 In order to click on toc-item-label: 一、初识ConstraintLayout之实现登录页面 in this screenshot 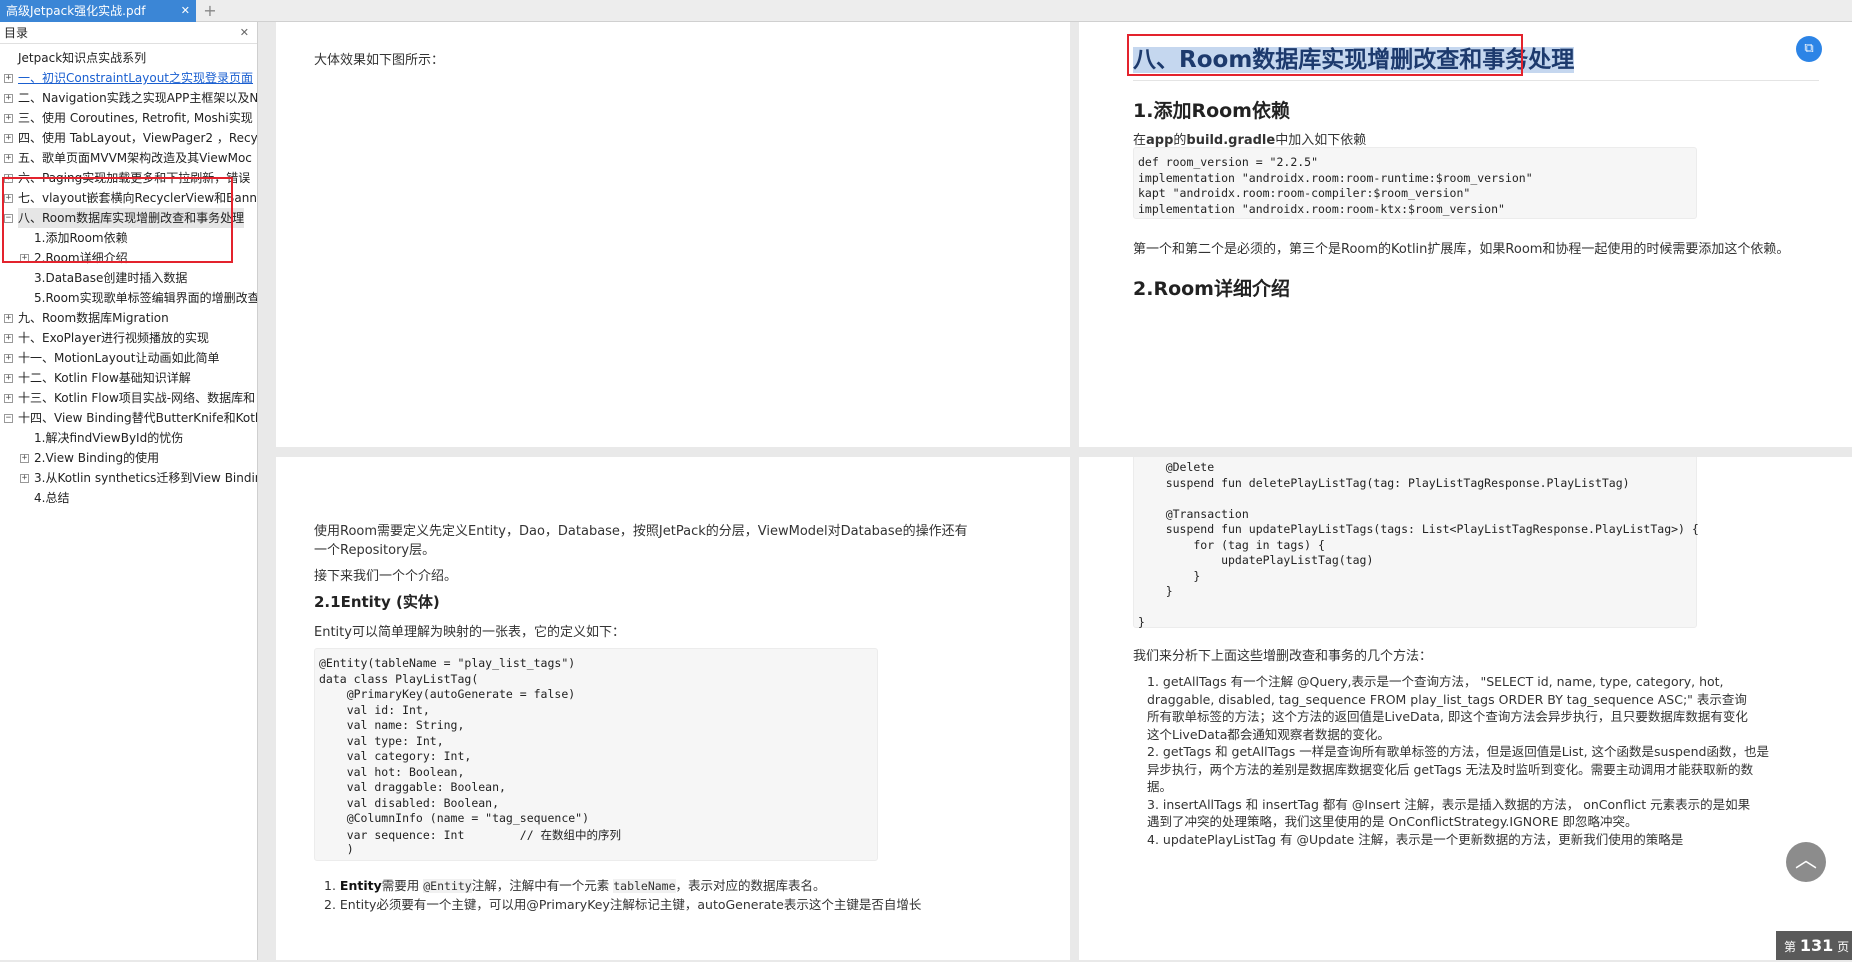, I will do `click(136, 78)`.